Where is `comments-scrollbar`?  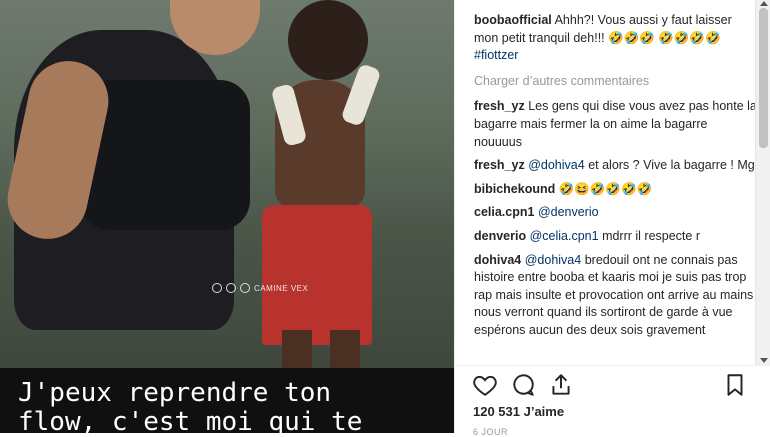
comments-scrollbar is located at coordinates (762, 183).